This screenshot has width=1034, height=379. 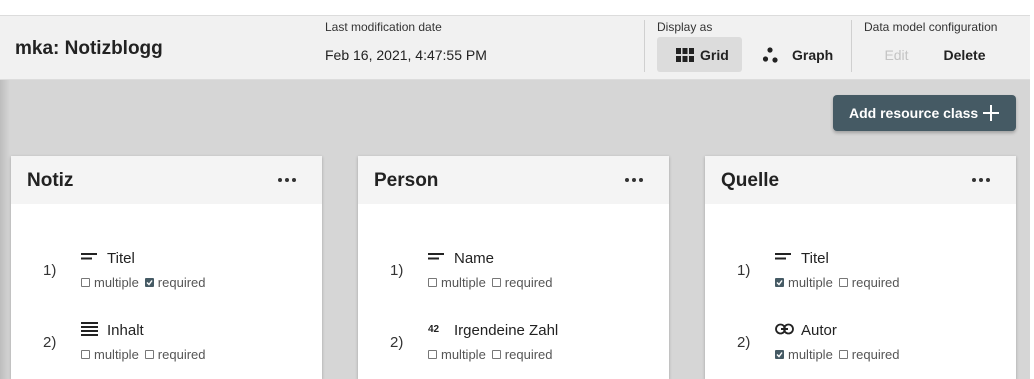 I want to click on card-title: Quelle, so click(x=750, y=180).